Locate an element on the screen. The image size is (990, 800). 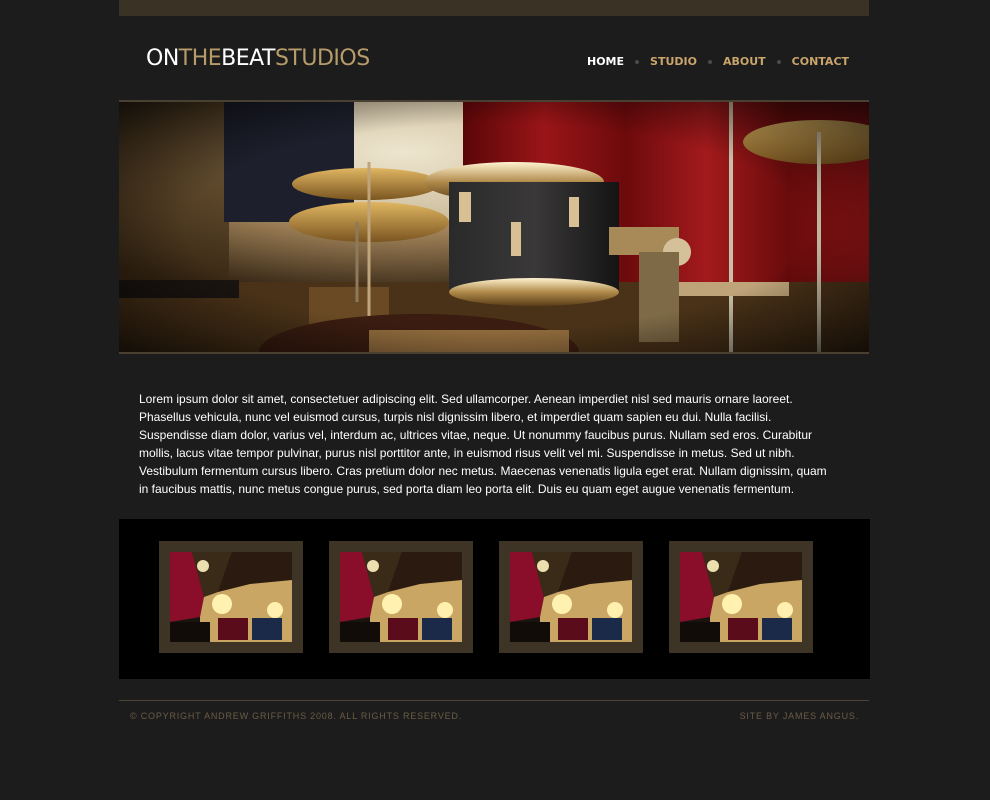
logo-part-the: THE is located at coordinates (200, 58).